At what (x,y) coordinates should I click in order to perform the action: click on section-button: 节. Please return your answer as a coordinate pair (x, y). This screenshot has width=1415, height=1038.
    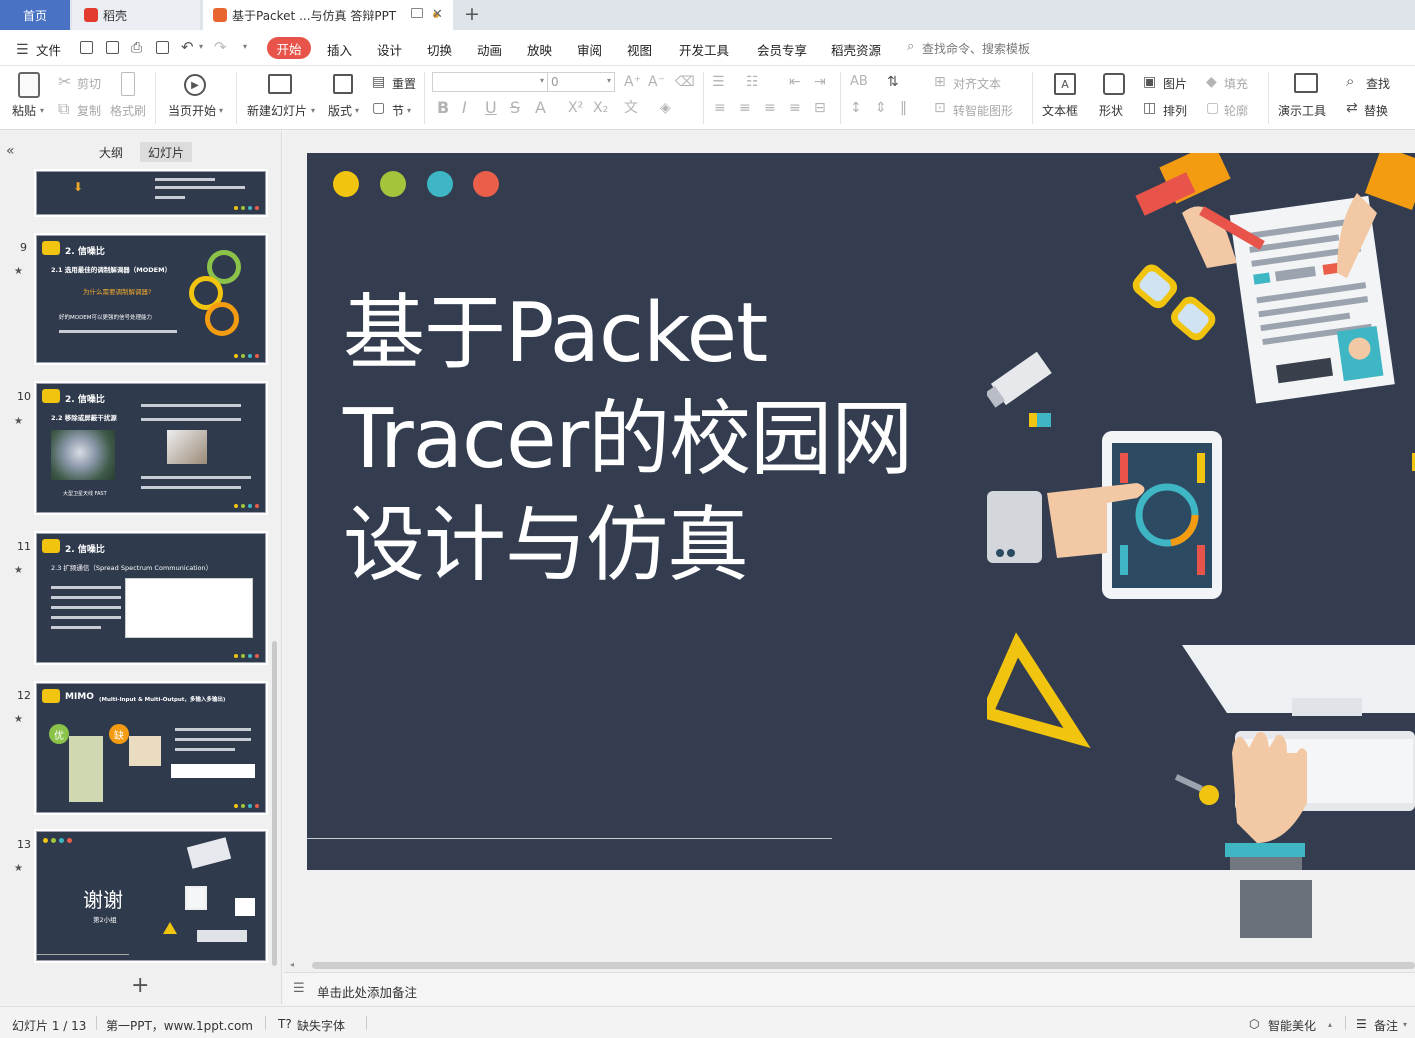
    Looking at the image, I should click on (398, 110).